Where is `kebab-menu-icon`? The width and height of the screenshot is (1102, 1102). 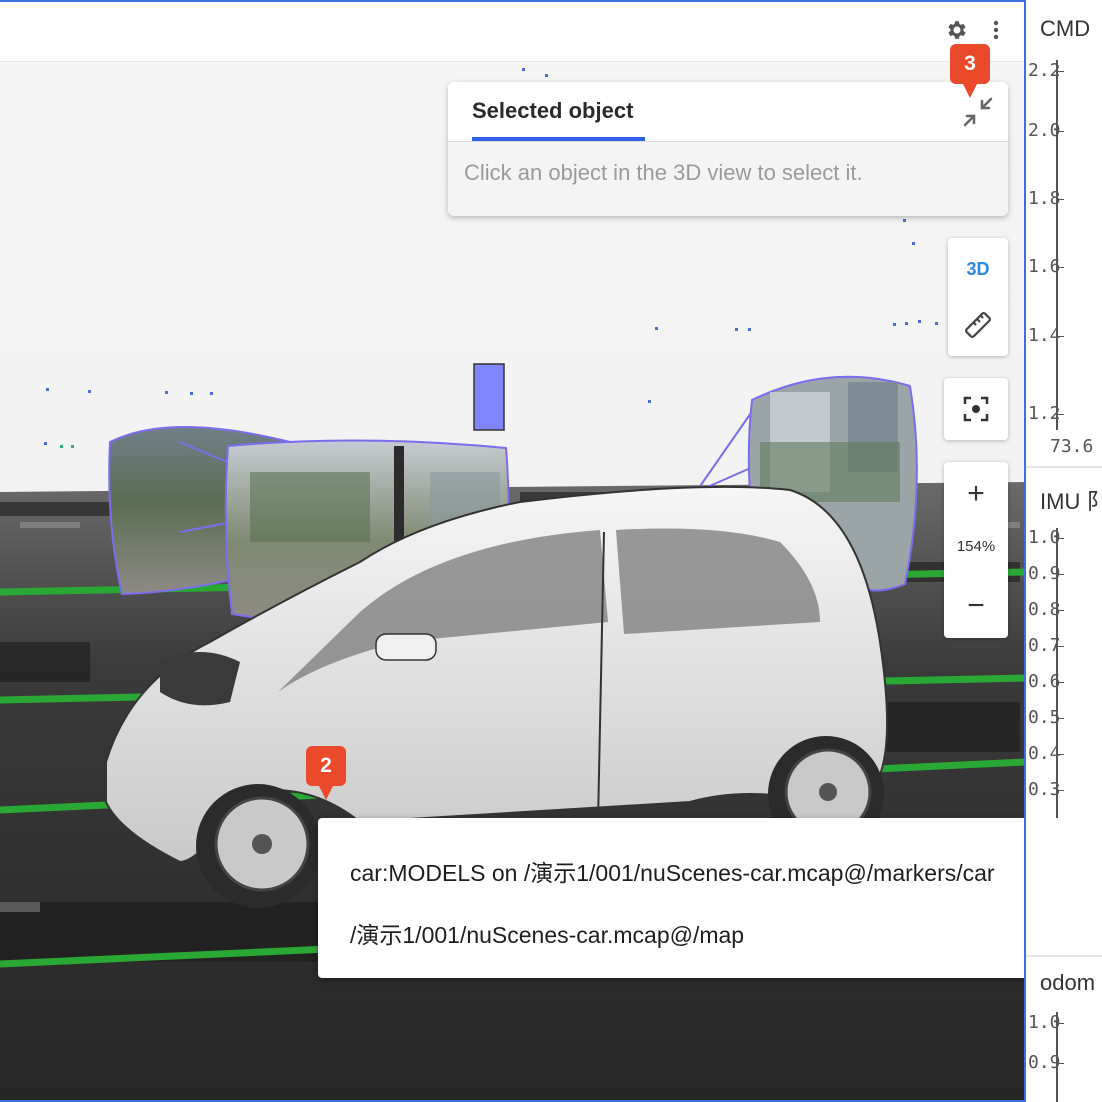
kebab-menu-icon is located at coordinates (996, 30).